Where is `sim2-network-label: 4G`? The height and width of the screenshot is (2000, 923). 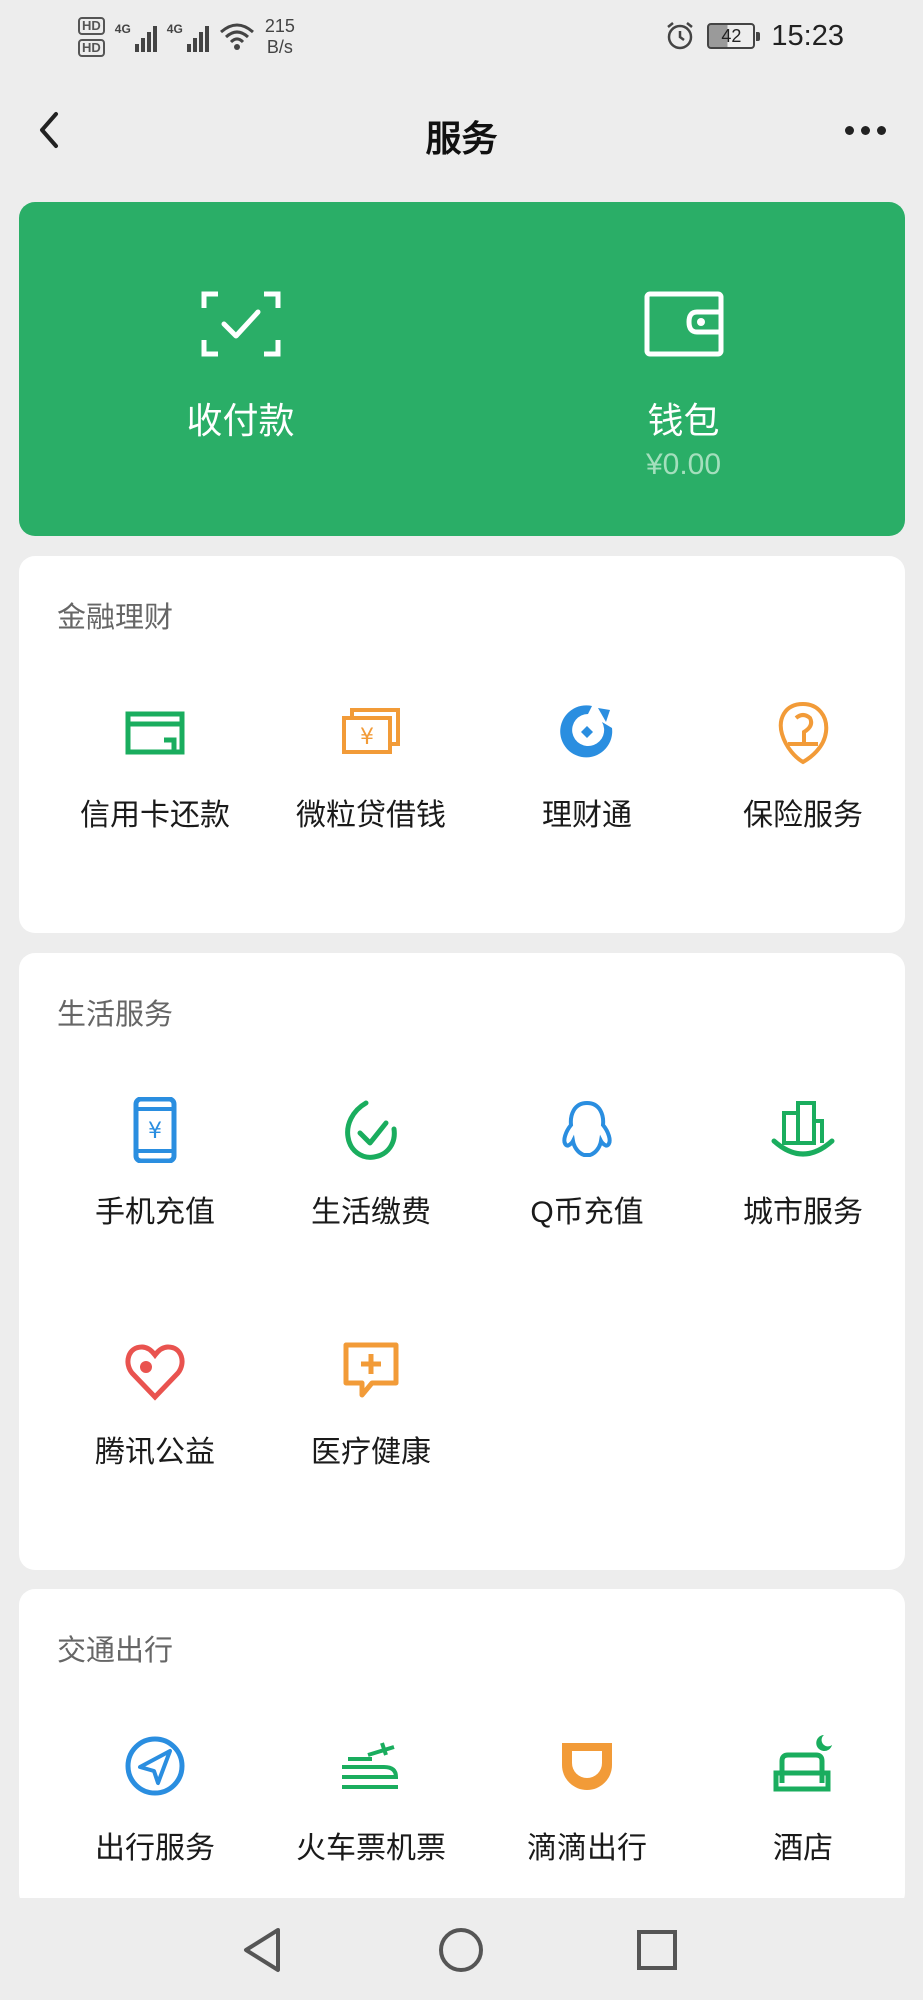
sim2-network-label: 4G is located at coordinates (174, 29).